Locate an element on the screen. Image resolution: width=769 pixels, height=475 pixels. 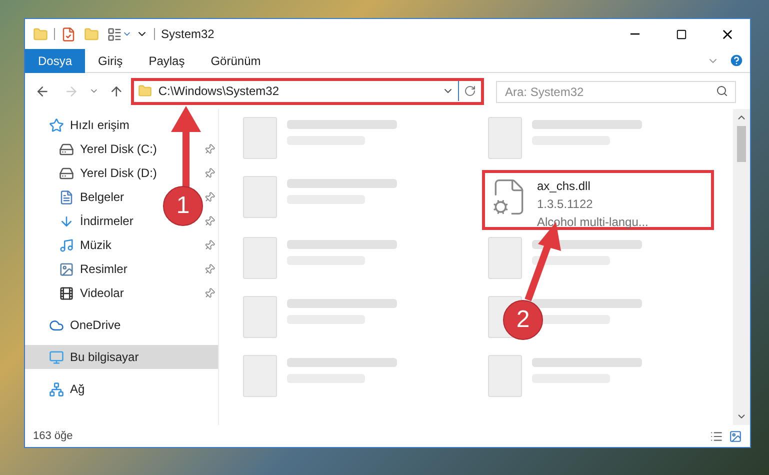
nav-item: Hızlı erişim is located at coordinates (89, 125).